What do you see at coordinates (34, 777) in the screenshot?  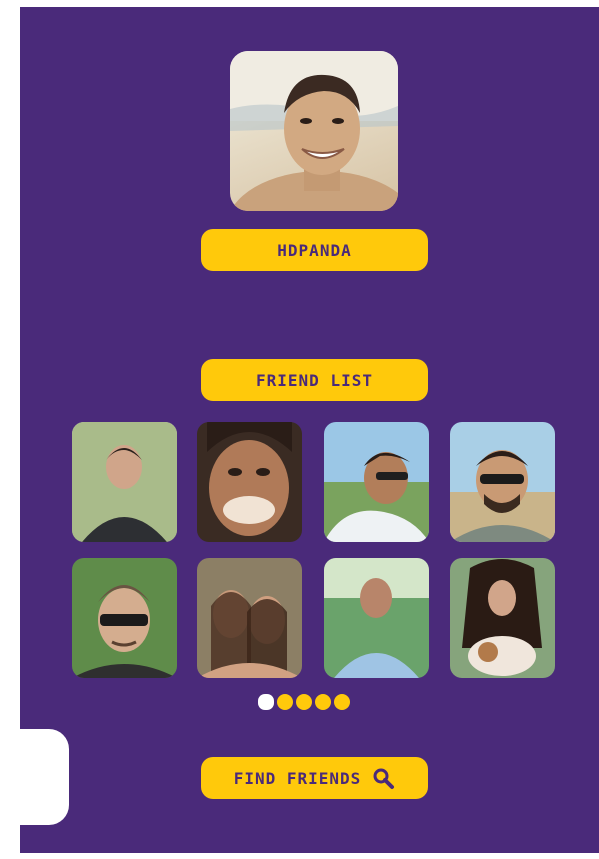 I see `side-drawer-tab` at bounding box center [34, 777].